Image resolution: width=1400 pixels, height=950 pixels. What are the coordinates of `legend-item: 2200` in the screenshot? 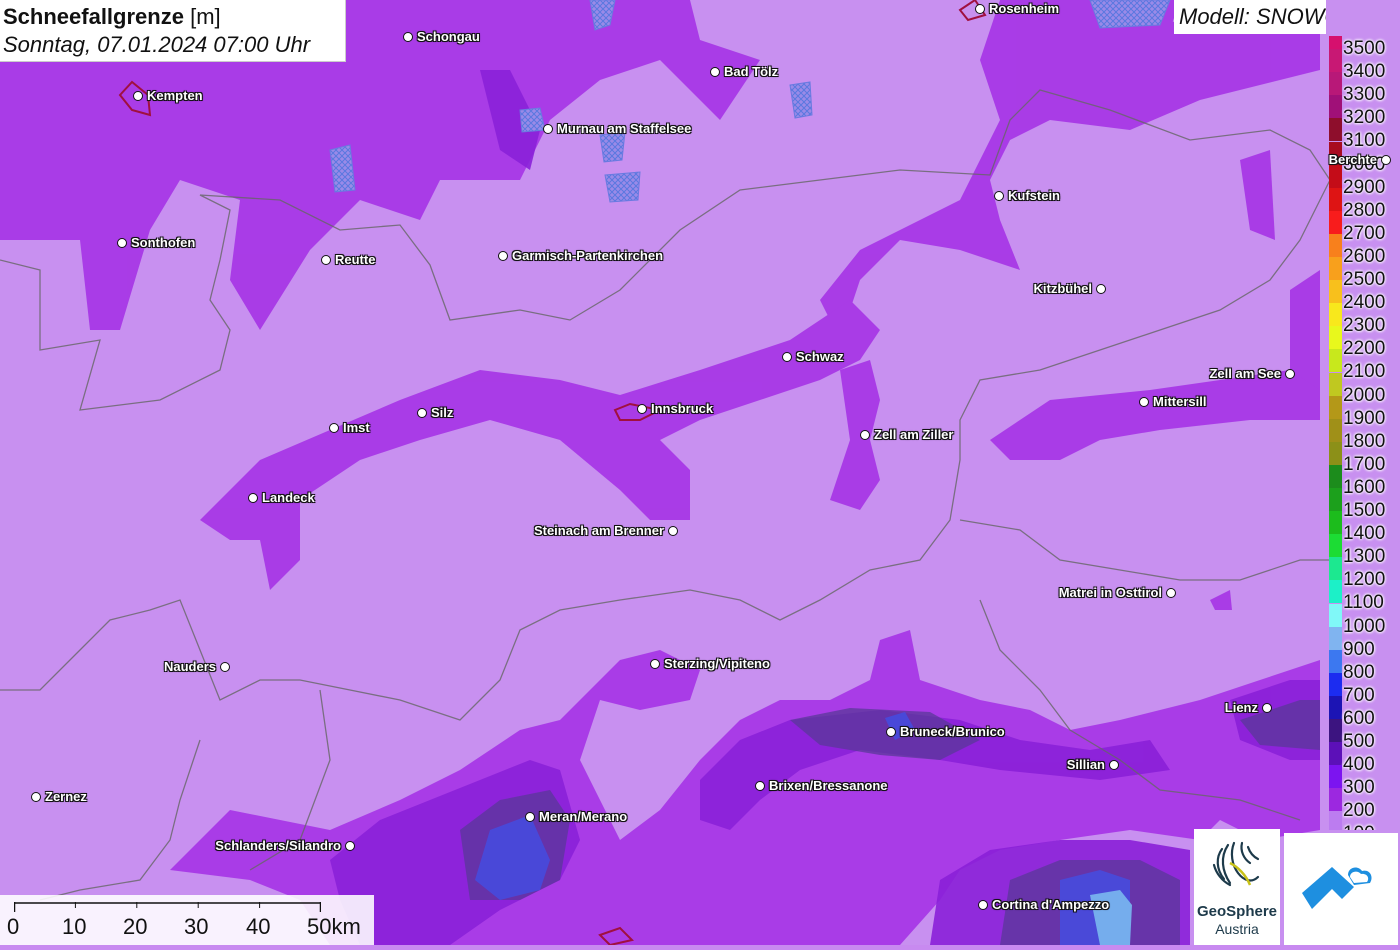 It's located at (1363, 342).